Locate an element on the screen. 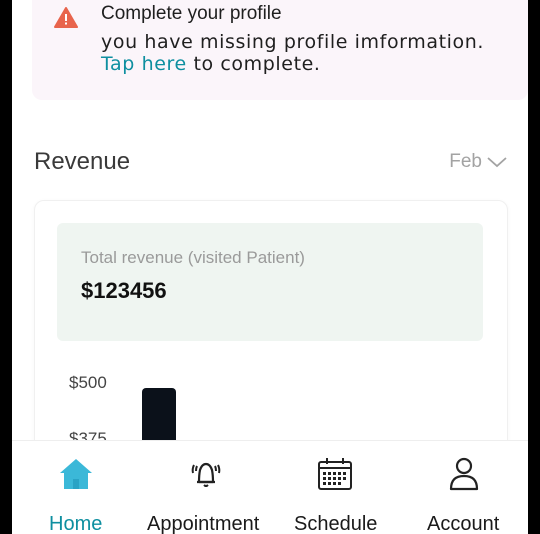  tap-here-link: Tap here is located at coordinates (144, 64).